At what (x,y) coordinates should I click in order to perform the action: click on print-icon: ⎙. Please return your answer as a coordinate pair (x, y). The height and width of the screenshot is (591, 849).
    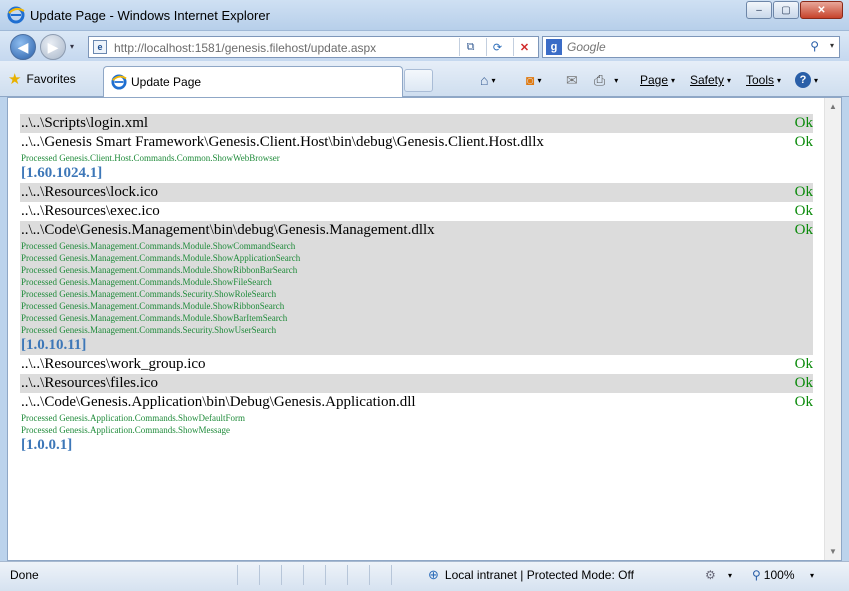
    Looking at the image, I should click on (600, 79).